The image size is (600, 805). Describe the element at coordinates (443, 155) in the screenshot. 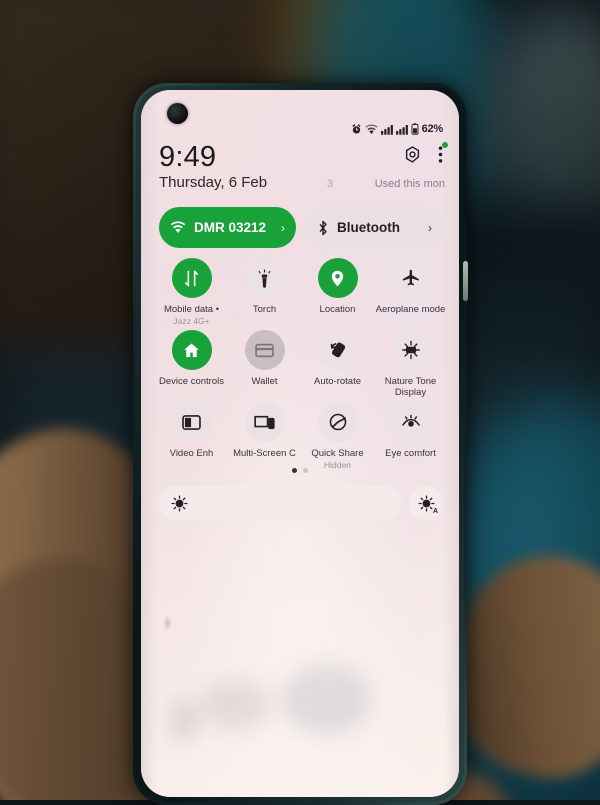

I see `more-vertical-icon` at that location.